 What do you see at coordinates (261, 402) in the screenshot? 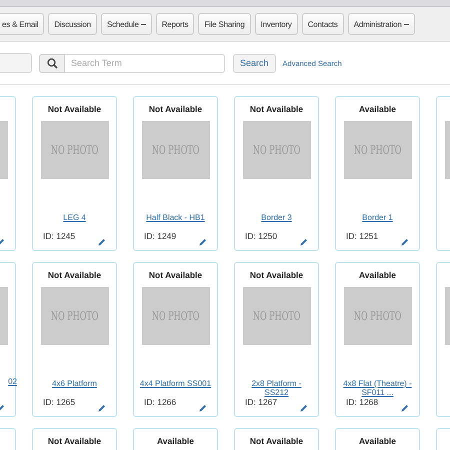
I see `item-id: ID: 1267` at bounding box center [261, 402].